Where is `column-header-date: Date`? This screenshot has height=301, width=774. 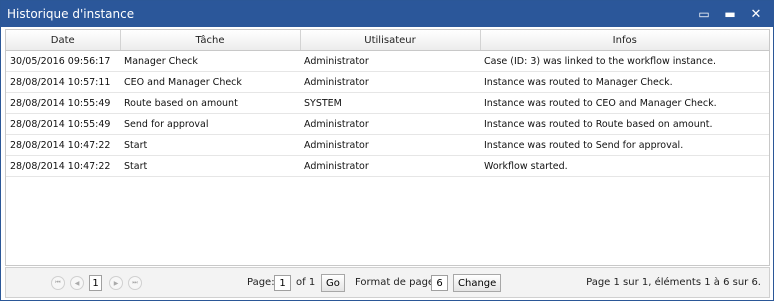
column-header-date: Date is located at coordinates (63, 40).